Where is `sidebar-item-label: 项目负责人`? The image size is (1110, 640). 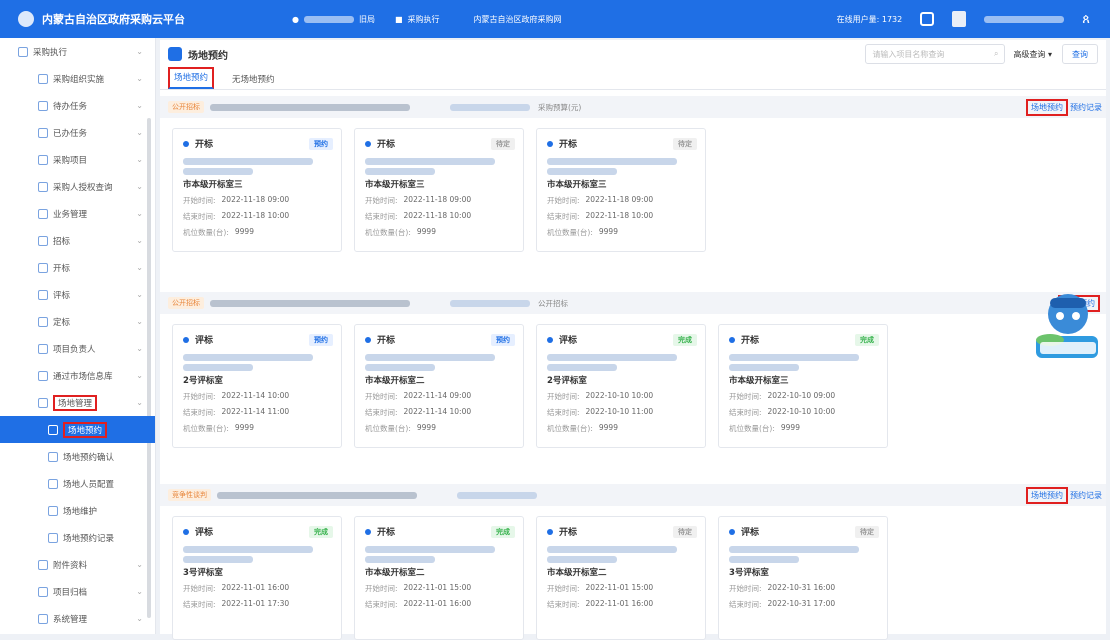
sidebar-item-label: 项目负责人 is located at coordinates (74, 349).